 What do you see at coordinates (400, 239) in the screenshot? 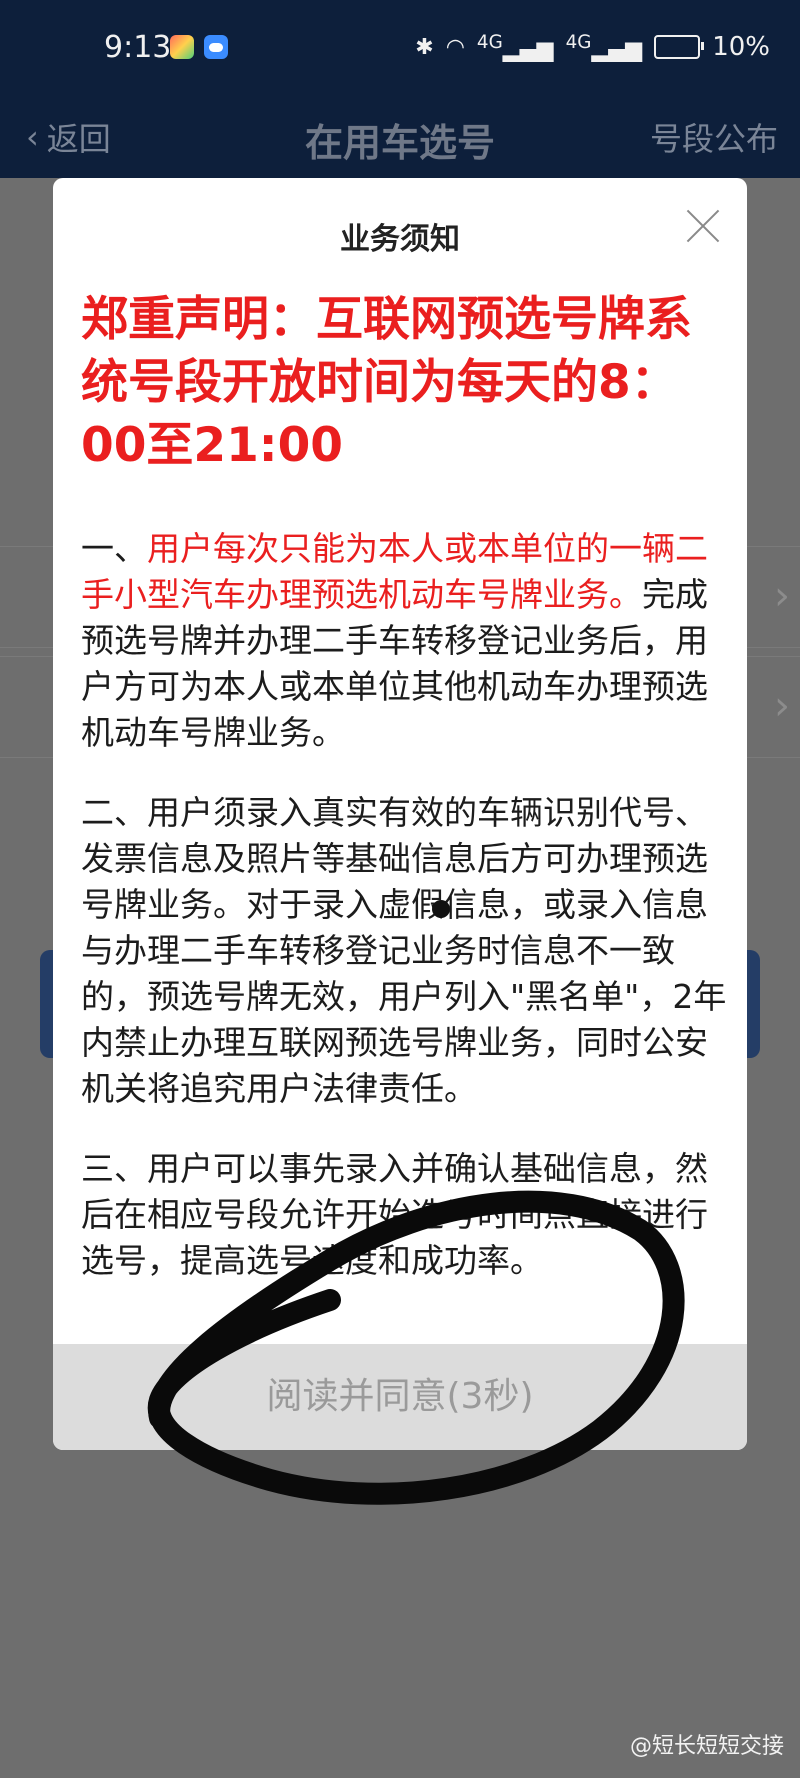
I see `modal-title: 业务须知` at bounding box center [400, 239].